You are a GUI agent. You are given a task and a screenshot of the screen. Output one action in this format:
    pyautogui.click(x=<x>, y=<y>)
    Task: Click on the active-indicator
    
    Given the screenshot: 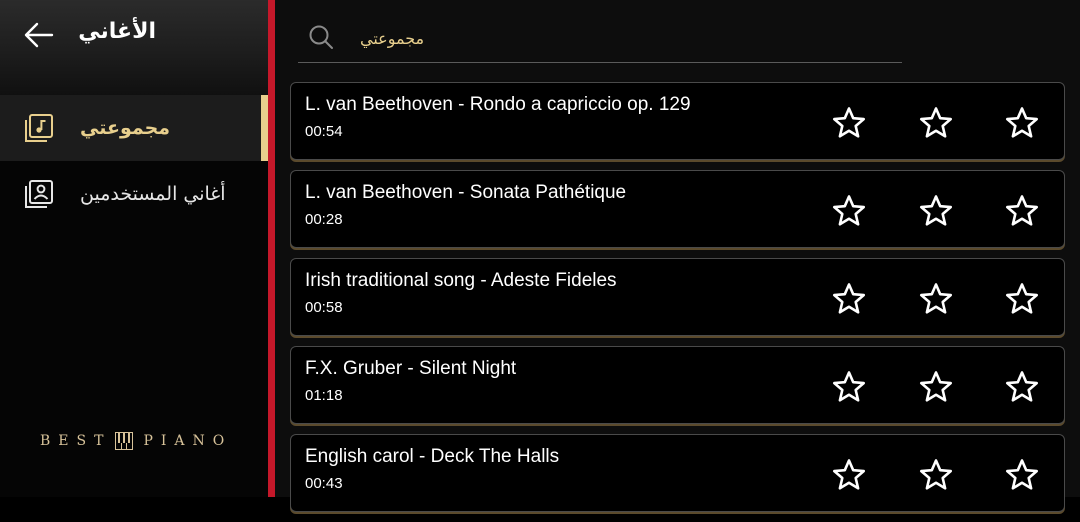 What is the action you would take?
    pyautogui.click(x=264, y=128)
    